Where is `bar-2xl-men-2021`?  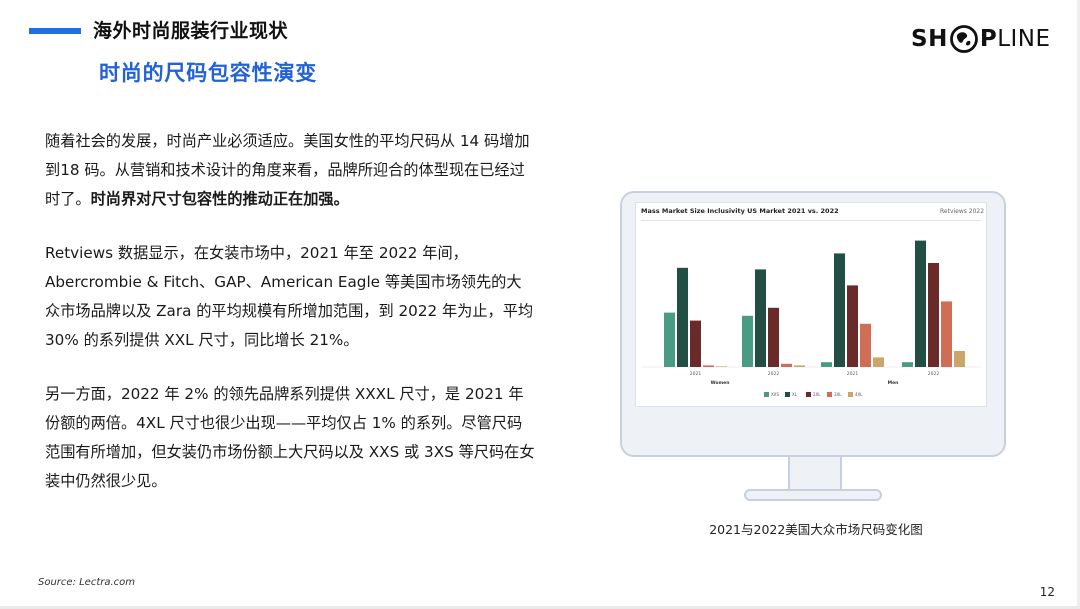 bar-2xl-men-2021 is located at coordinates (852, 326).